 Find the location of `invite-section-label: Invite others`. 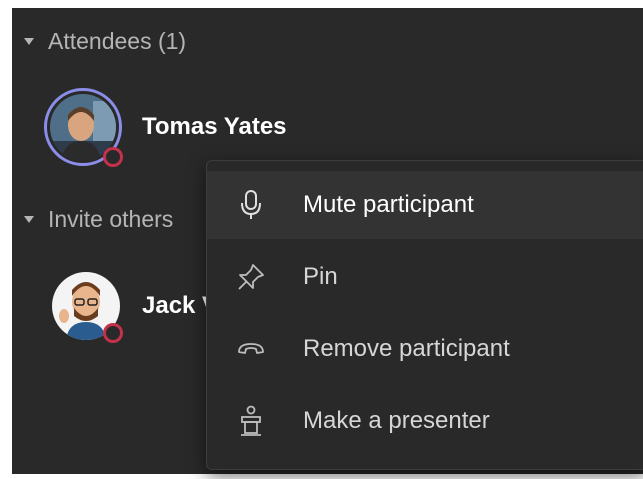

invite-section-label: Invite others is located at coordinates (111, 218).